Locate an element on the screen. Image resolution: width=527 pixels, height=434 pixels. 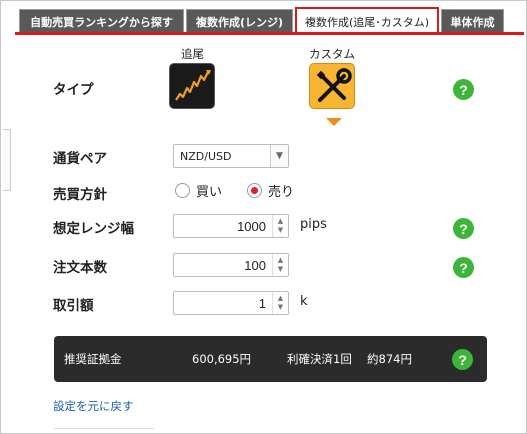
range-width-label: 想定レンジ幅 is located at coordinates (93, 229).